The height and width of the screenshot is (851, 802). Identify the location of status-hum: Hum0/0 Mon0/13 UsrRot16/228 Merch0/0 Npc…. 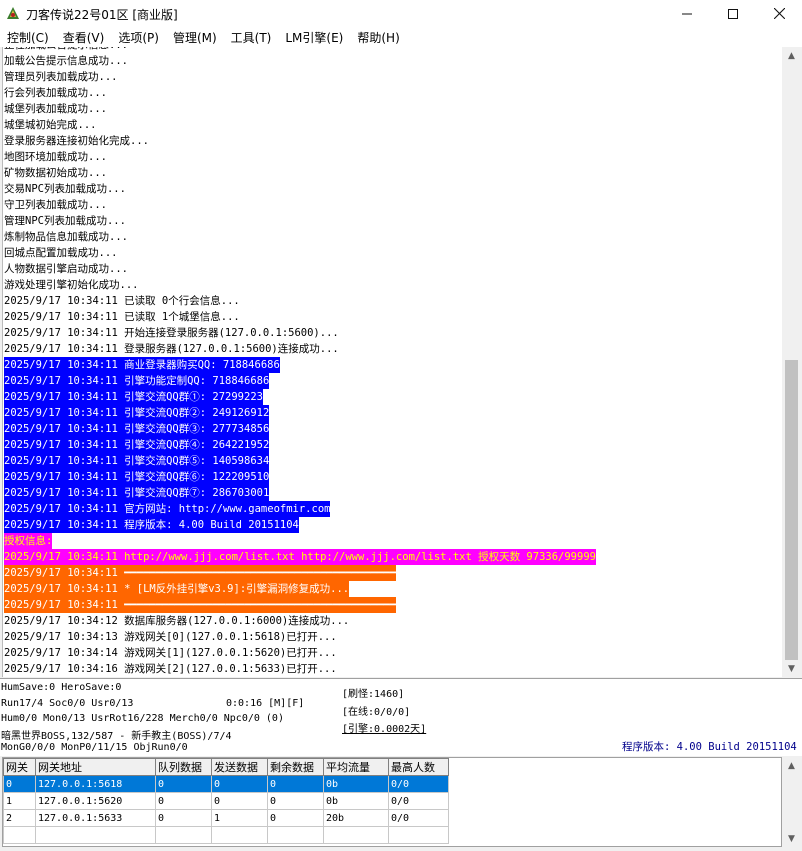
(142, 718).